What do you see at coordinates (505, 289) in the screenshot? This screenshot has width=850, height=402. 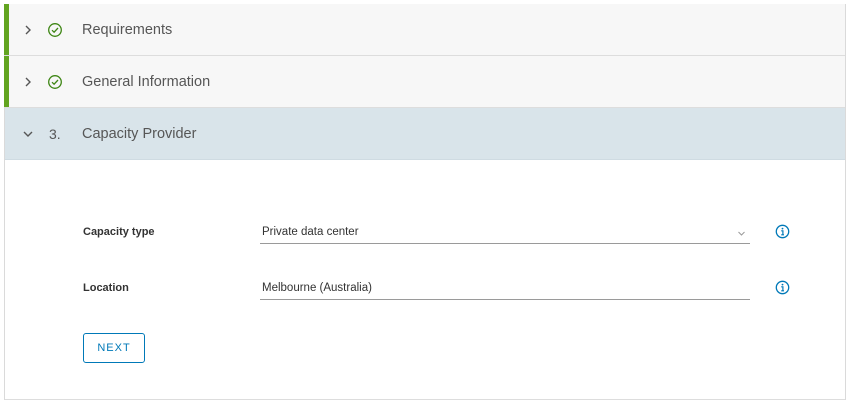 I see `location-field: Melbourne (Australia)` at bounding box center [505, 289].